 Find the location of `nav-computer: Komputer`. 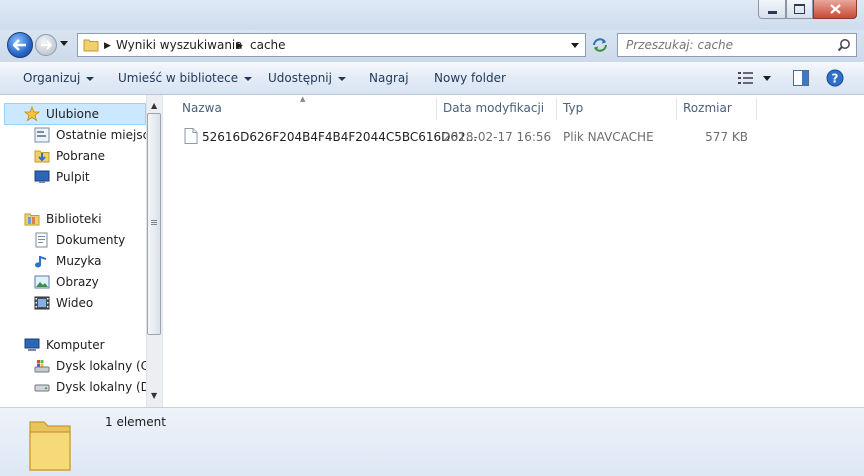

nav-computer: Komputer is located at coordinates (64, 345).